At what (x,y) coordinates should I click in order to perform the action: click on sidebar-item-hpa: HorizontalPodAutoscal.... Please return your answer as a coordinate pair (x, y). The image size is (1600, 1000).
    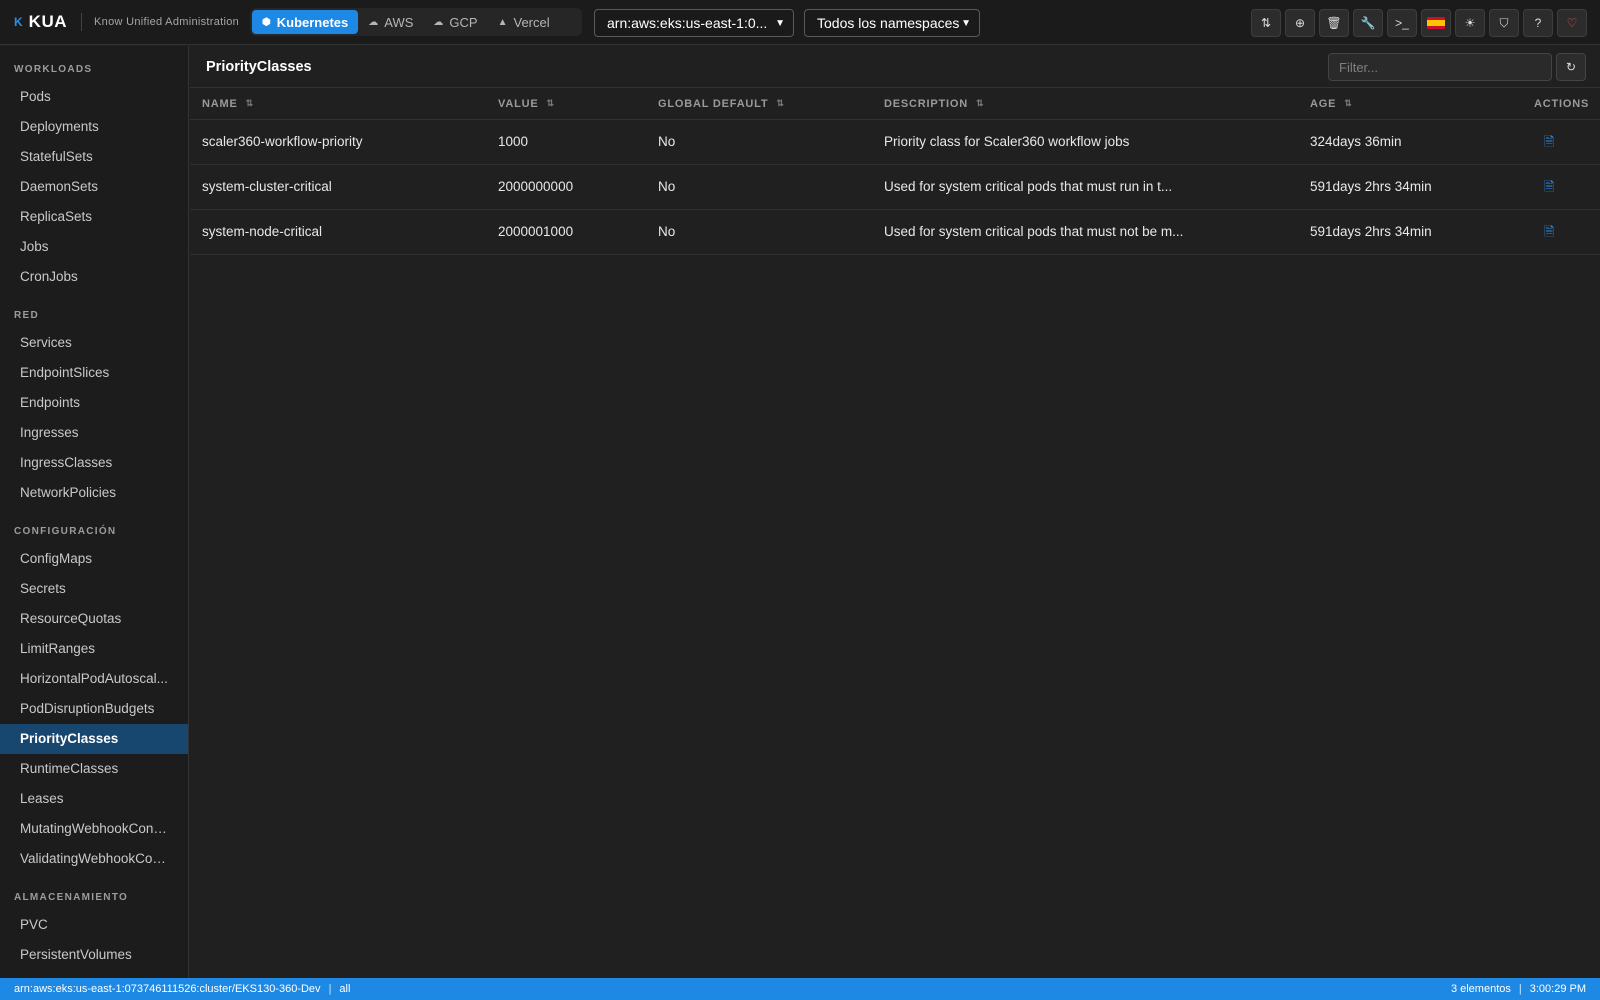
    Looking at the image, I should click on (94, 679).